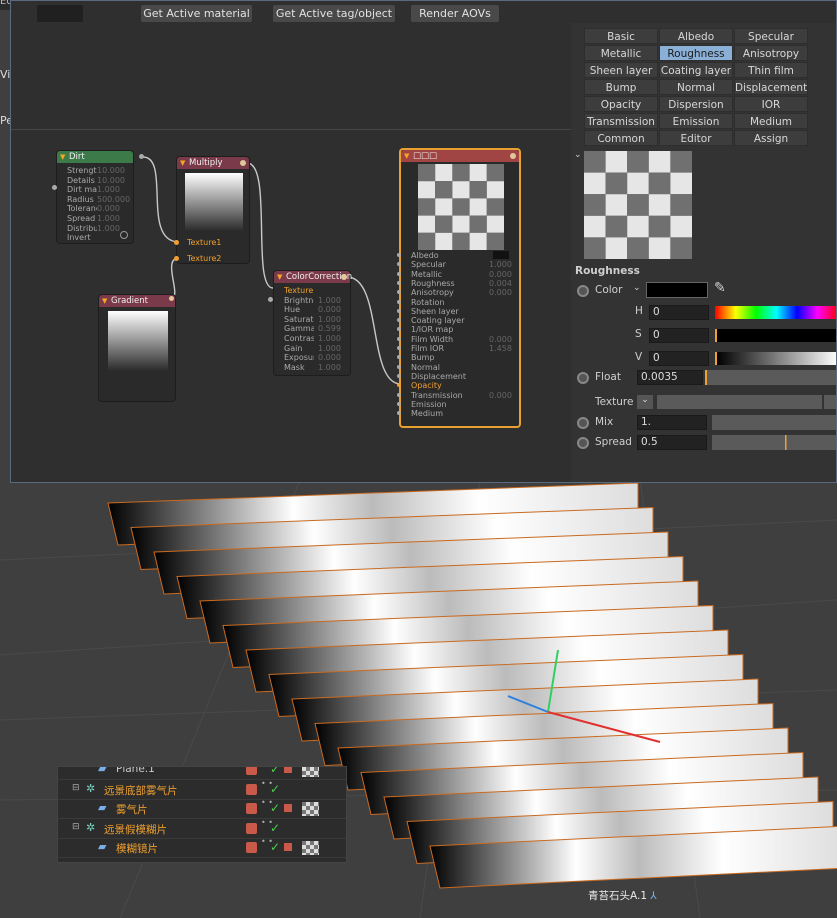 This screenshot has width=837, height=918. I want to click on float-radio, so click(583, 378).